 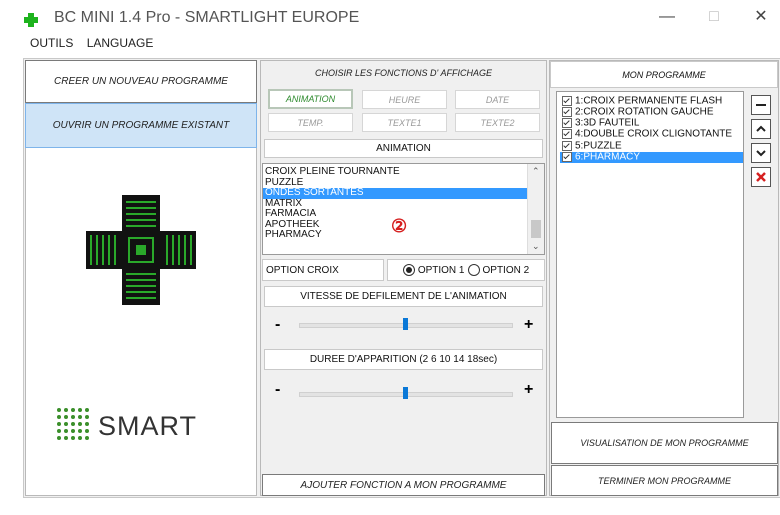 I want to click on function-date-button: DATE, so click(x=497, y=99).